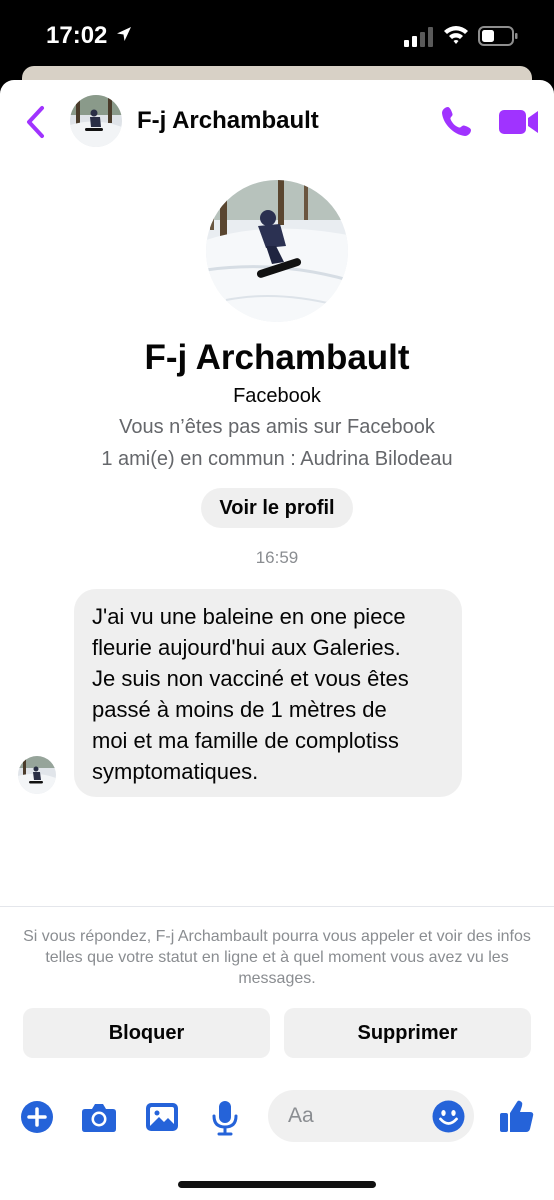 The height and width of the screenshot is (1200, 554). I want to click on back-button, so click(36, 122).